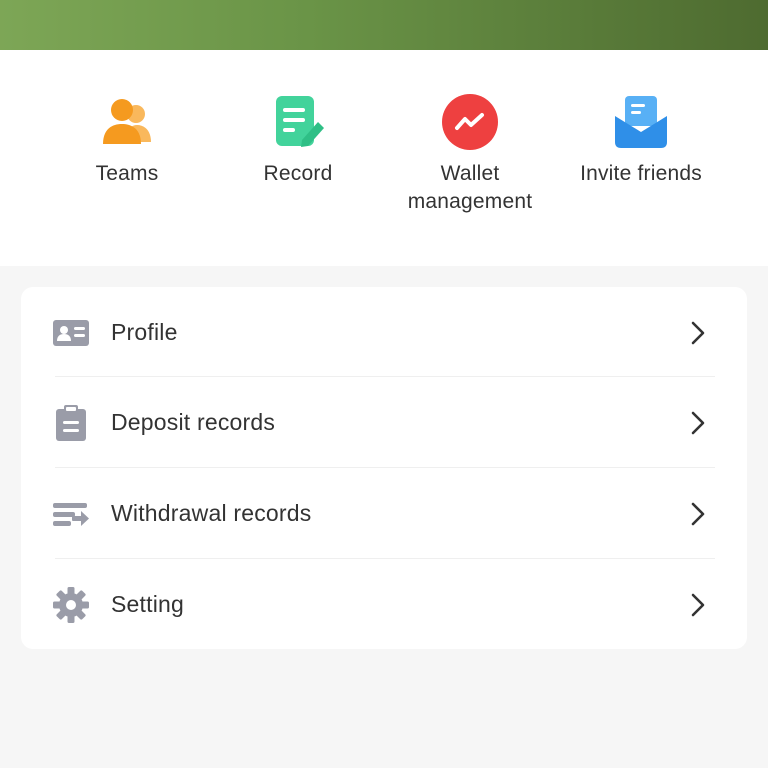  What do you see at coordinates (470, 187) in the screenshot?
I see `wallet-management-label: Wallet management` at bounding box center [470, 187].